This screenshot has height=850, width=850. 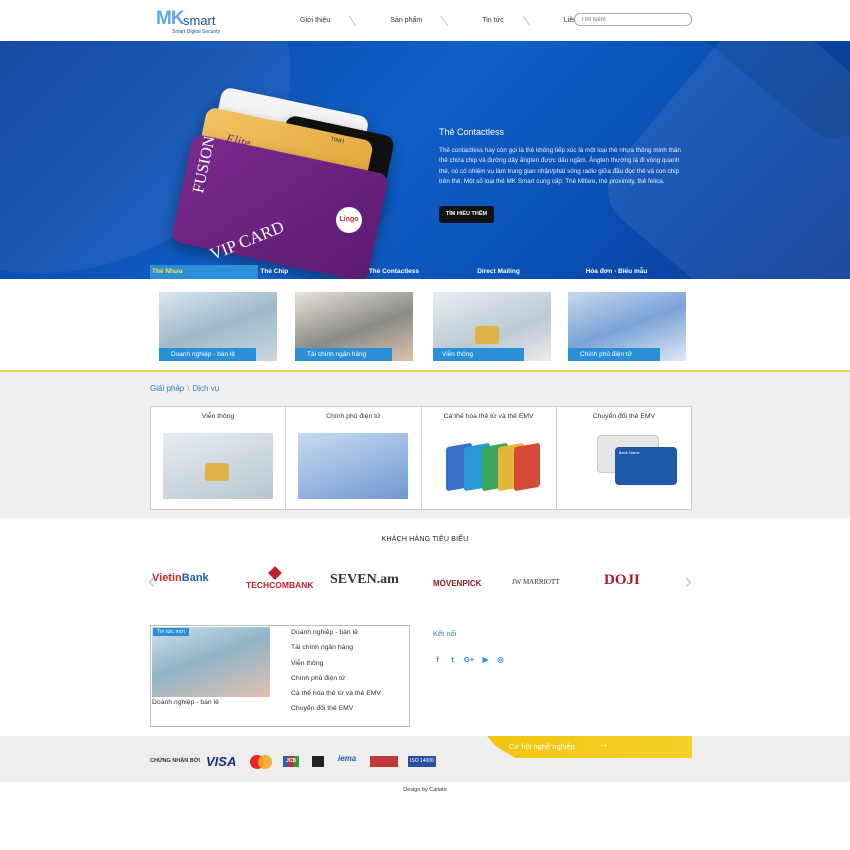 What do you see at coordinates (354, 326) in the screenshot?
I see `category-banking: Tài chính ngân hàng` at bounding box center [354, 326].